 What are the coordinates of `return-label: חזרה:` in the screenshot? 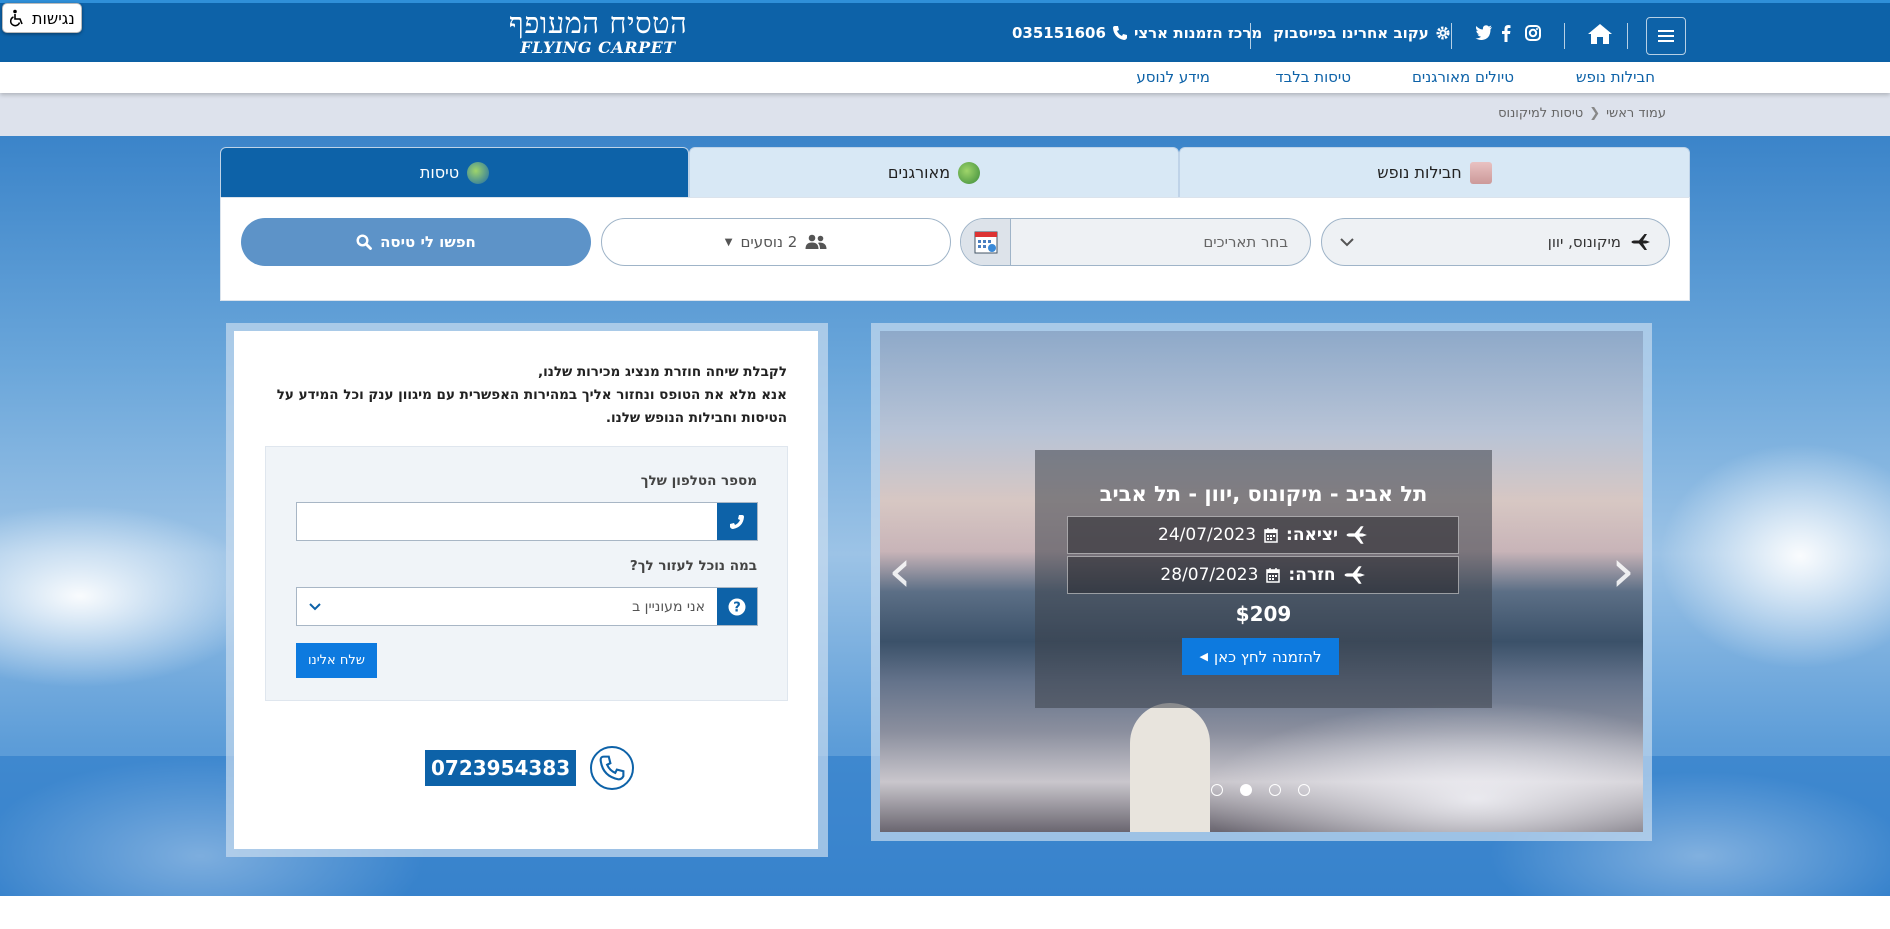 It's located at (1312, 575).